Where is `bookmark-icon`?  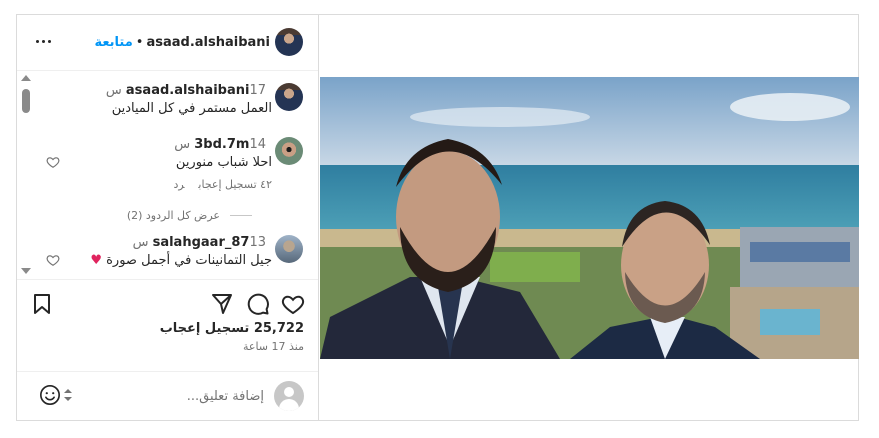 bookmark-icon is located at coordinates (42, 304).